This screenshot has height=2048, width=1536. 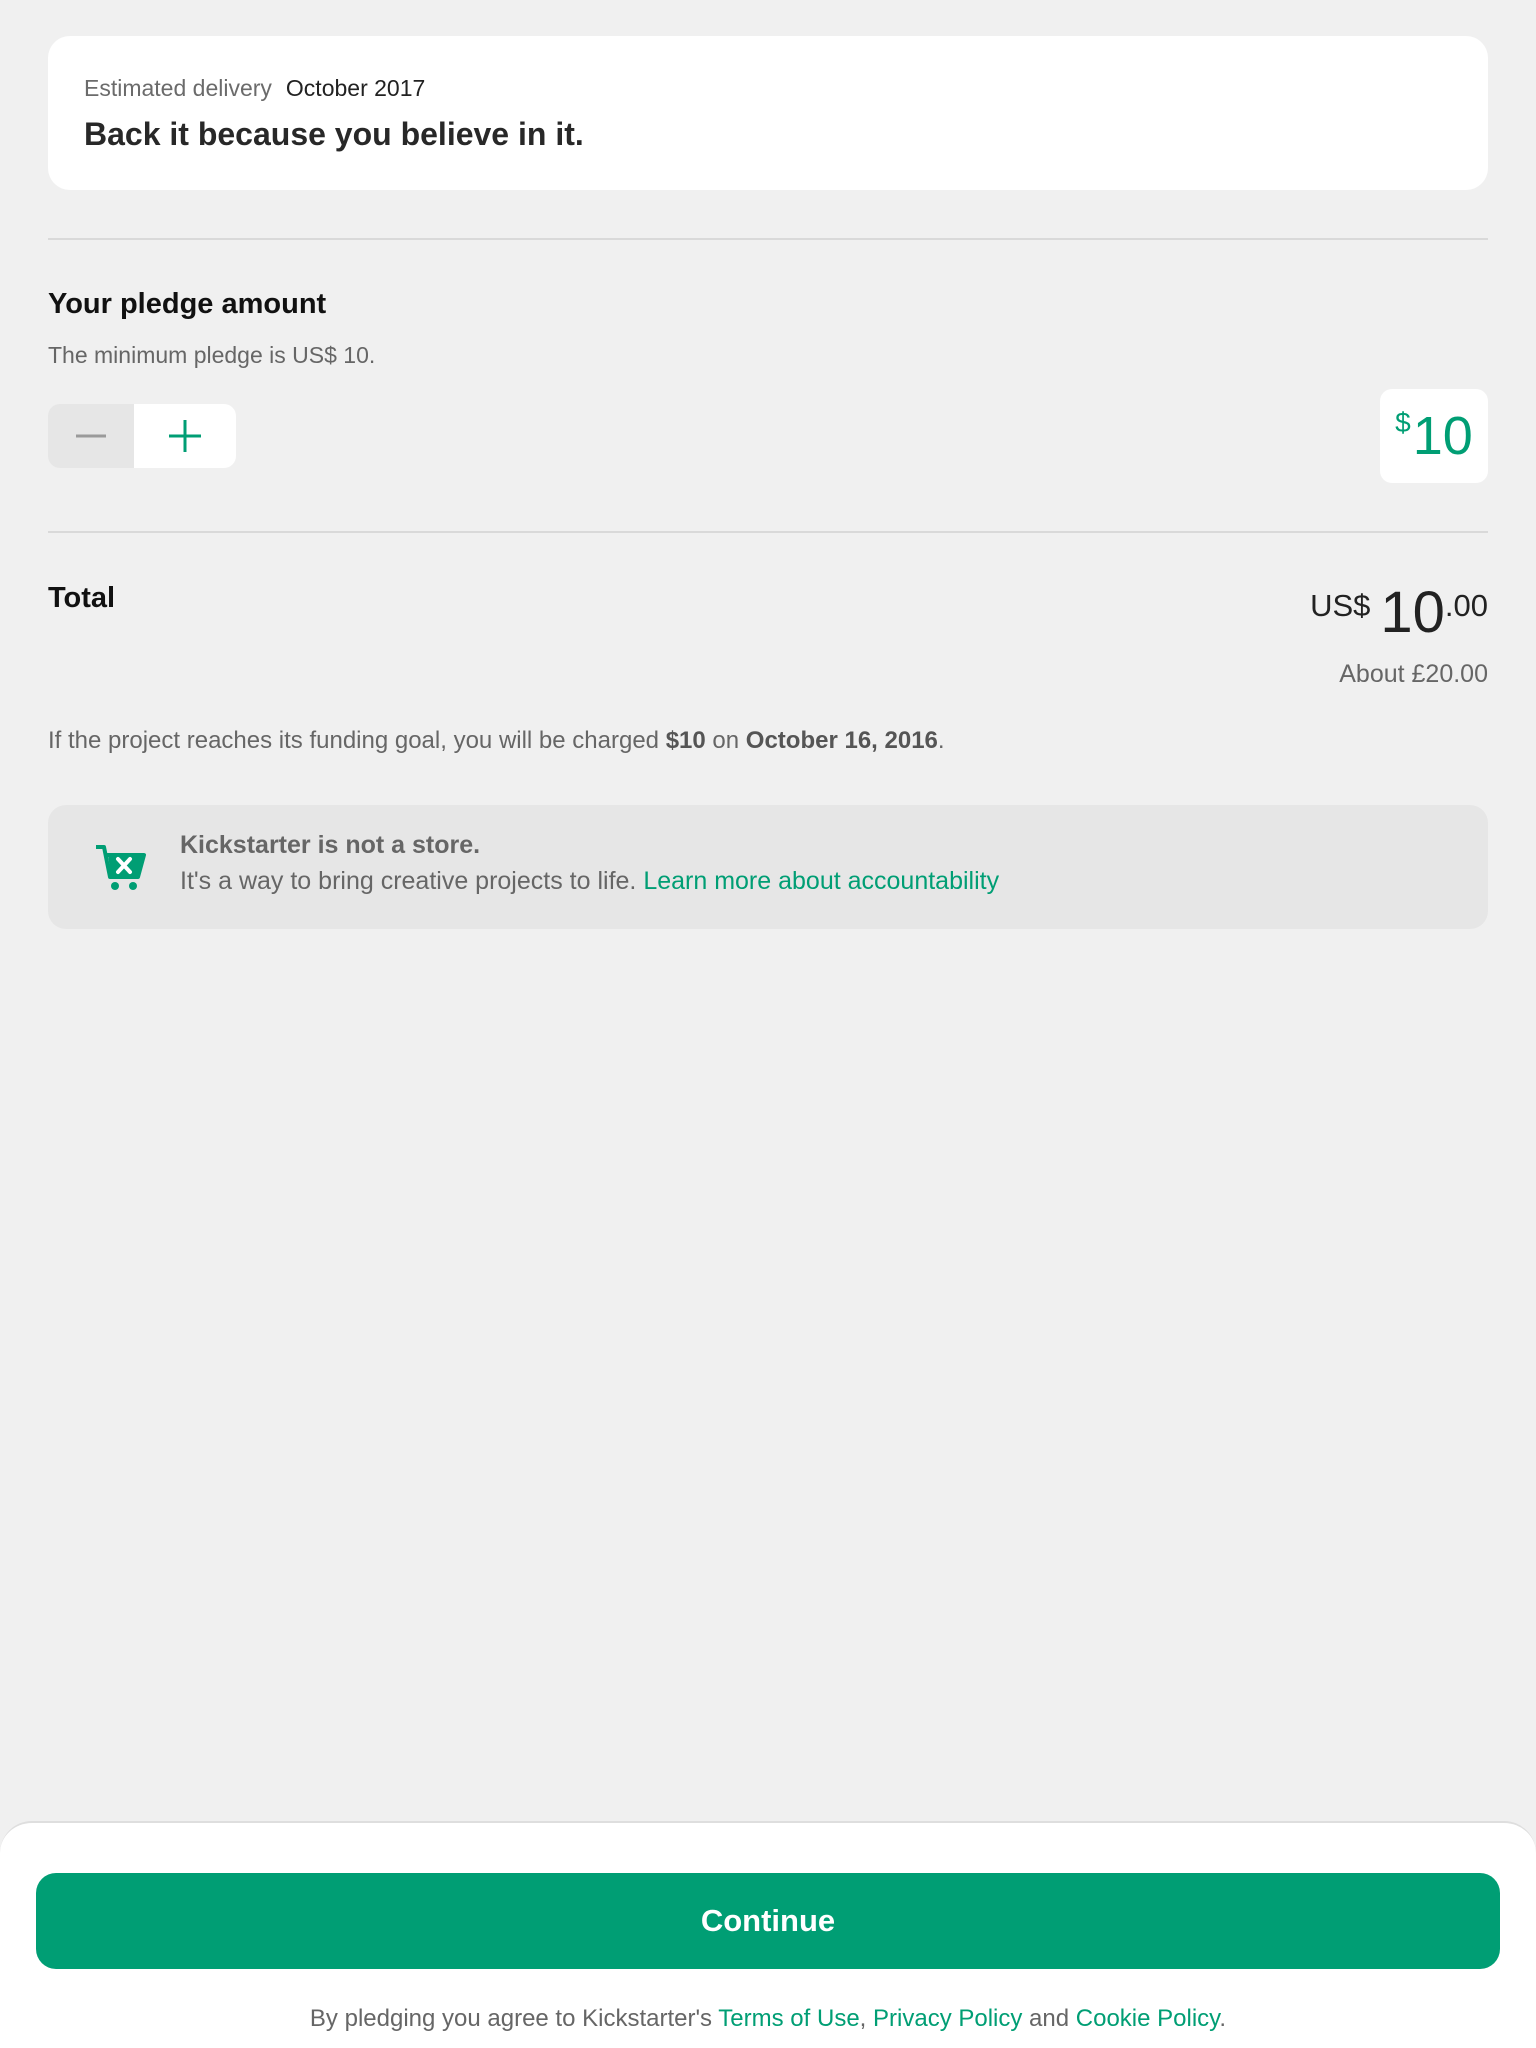 What do you see at coordinates (947, 2018) in the screenshot?
I see `privacy-policy-link: Privacy Policy` at bounding box center [947, 2018].